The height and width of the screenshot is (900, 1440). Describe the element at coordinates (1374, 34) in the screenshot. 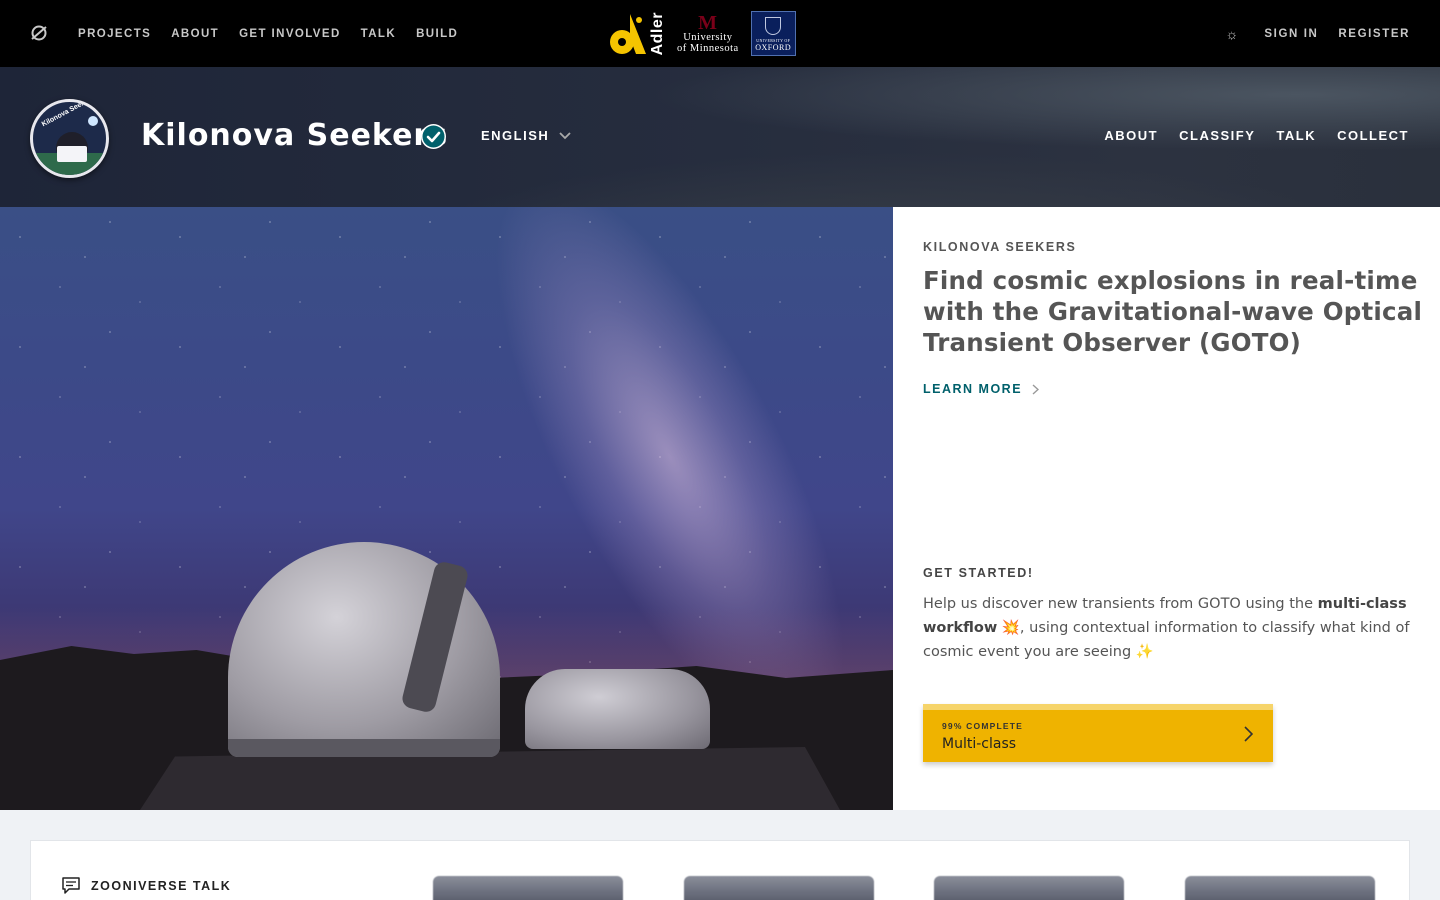

I see `register-link: REGISTER` at that location.